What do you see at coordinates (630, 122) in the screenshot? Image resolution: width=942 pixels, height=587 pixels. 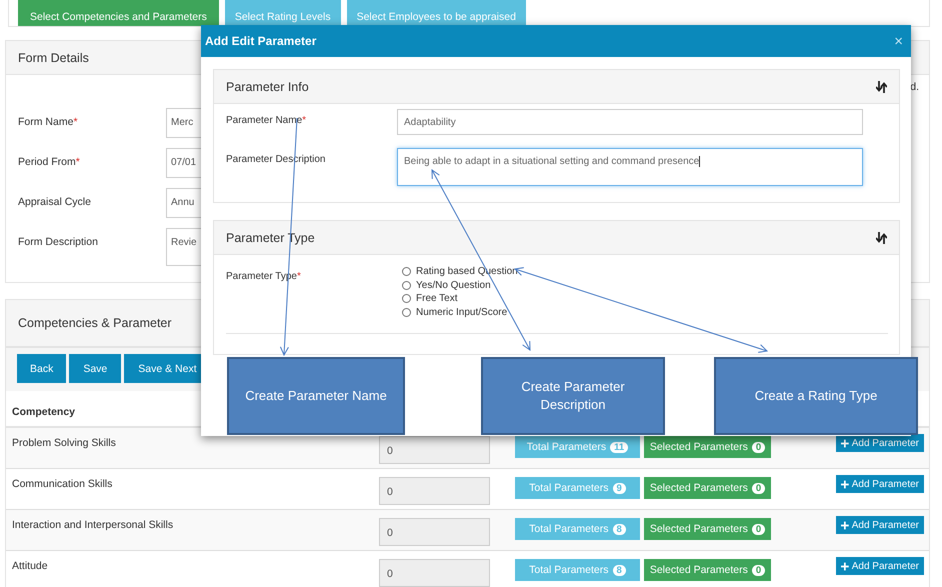 I see `name-field: Adaptability` at bounding box center [630, 122].